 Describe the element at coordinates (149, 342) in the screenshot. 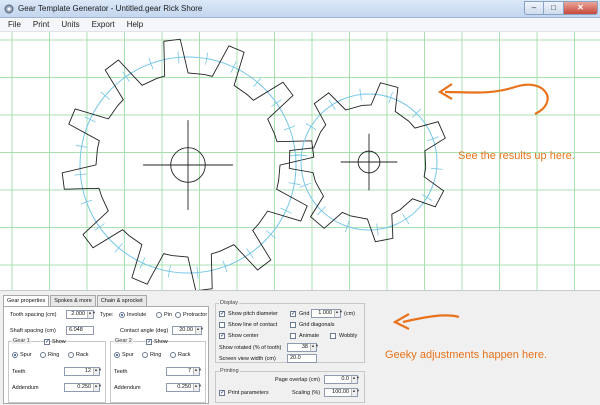

I see `gear-2-show-checkbox: ✓` at that location.